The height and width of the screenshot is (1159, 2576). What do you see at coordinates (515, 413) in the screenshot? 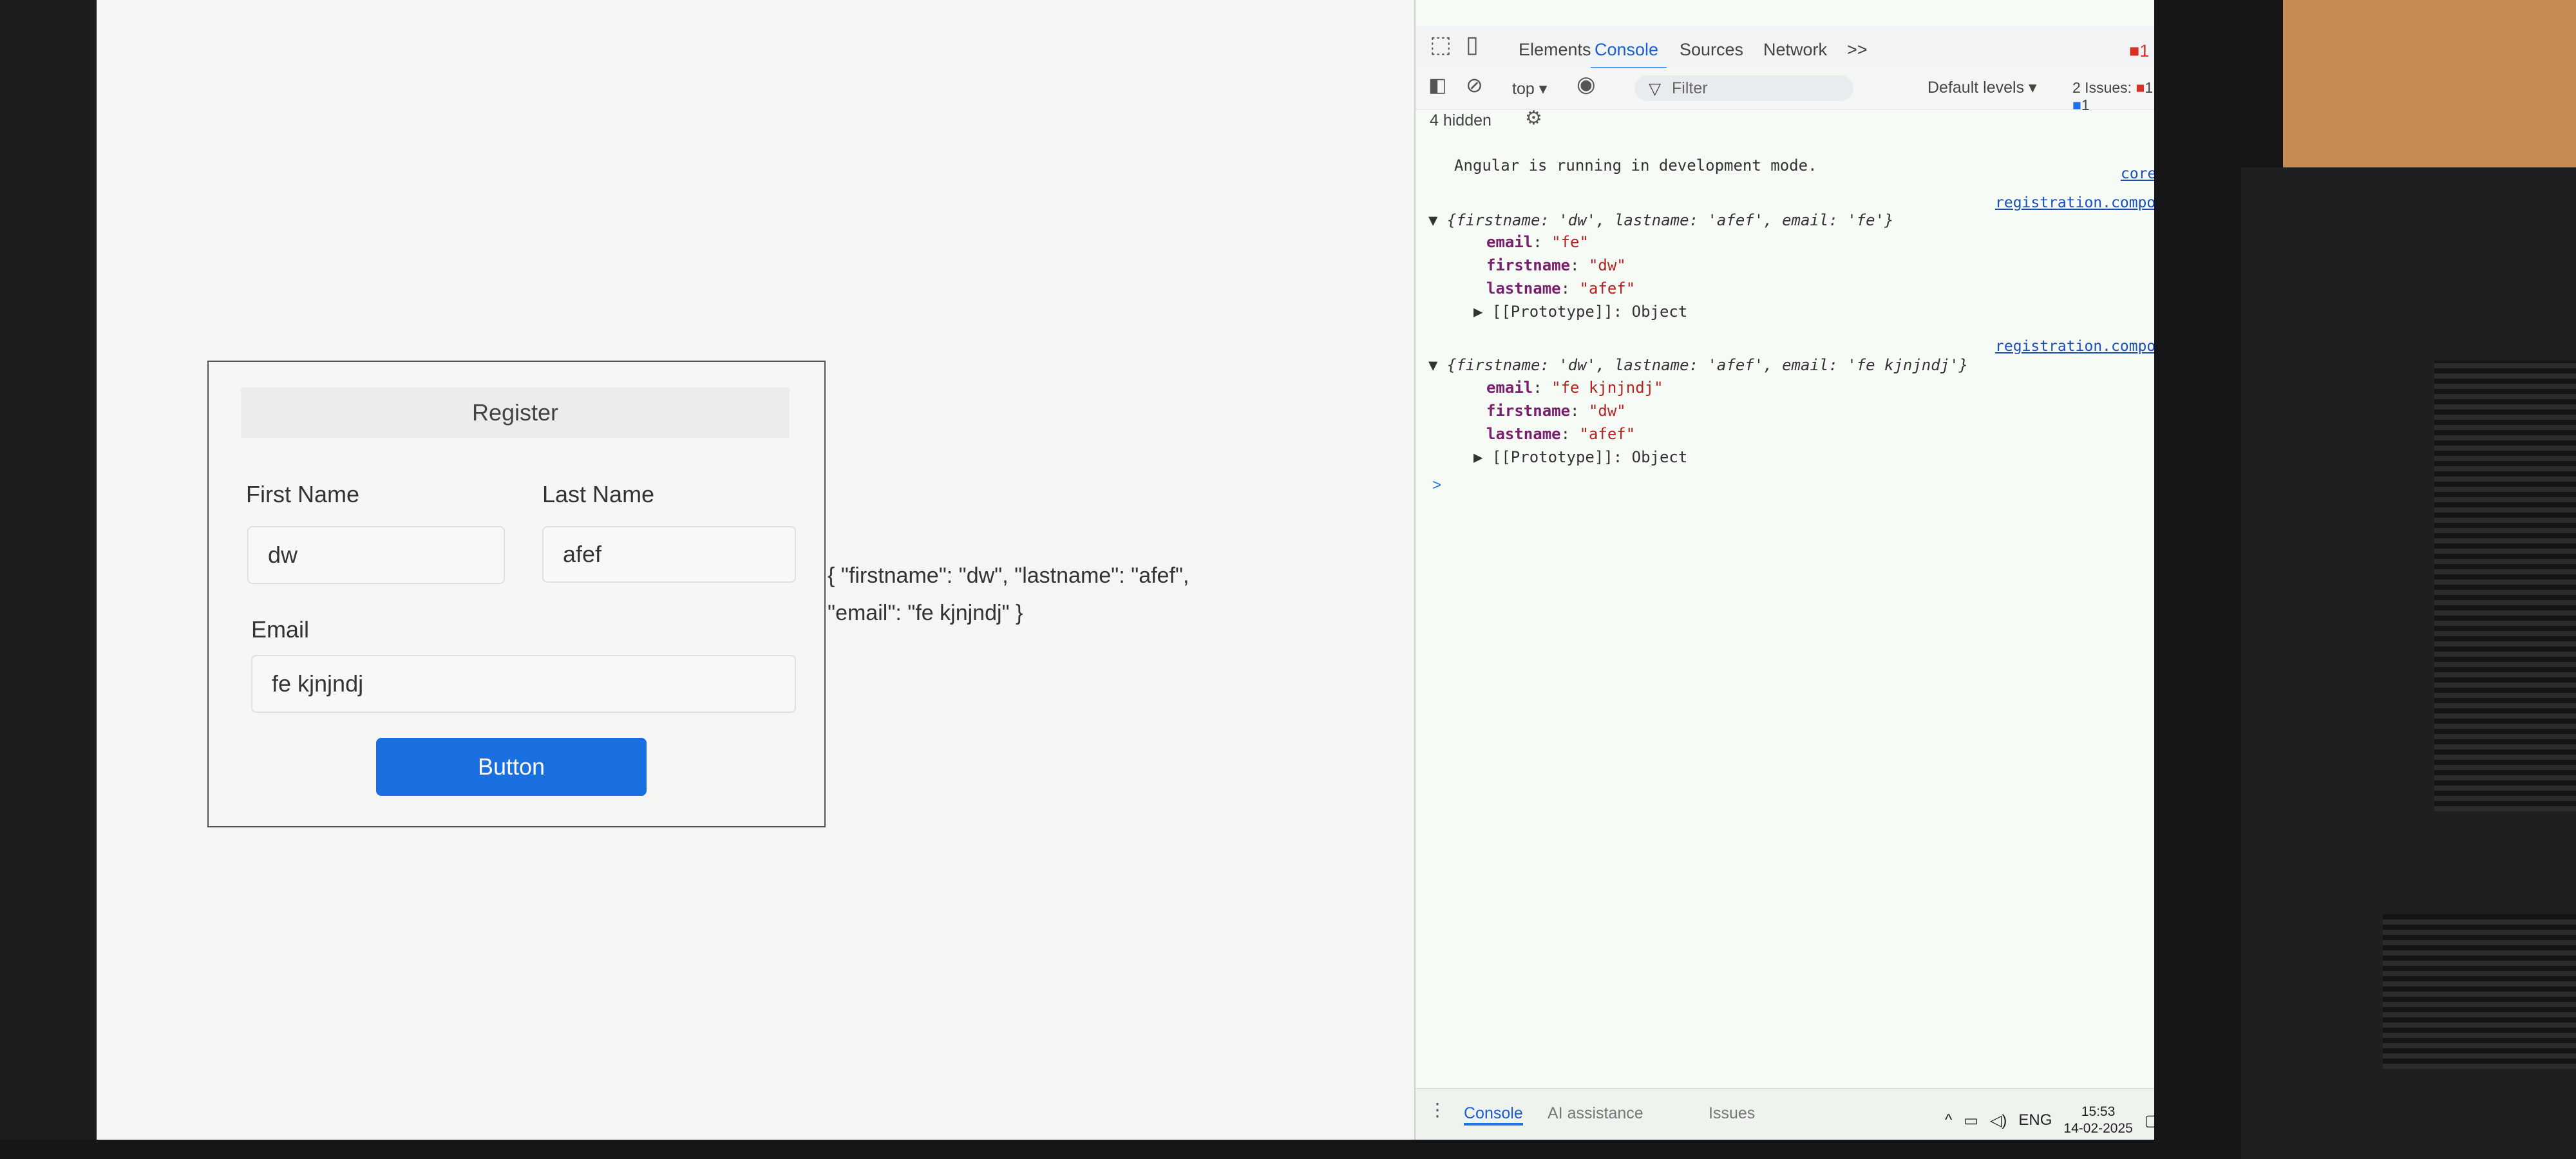
I see `form-title: Register` at bounding box center [515, 413].